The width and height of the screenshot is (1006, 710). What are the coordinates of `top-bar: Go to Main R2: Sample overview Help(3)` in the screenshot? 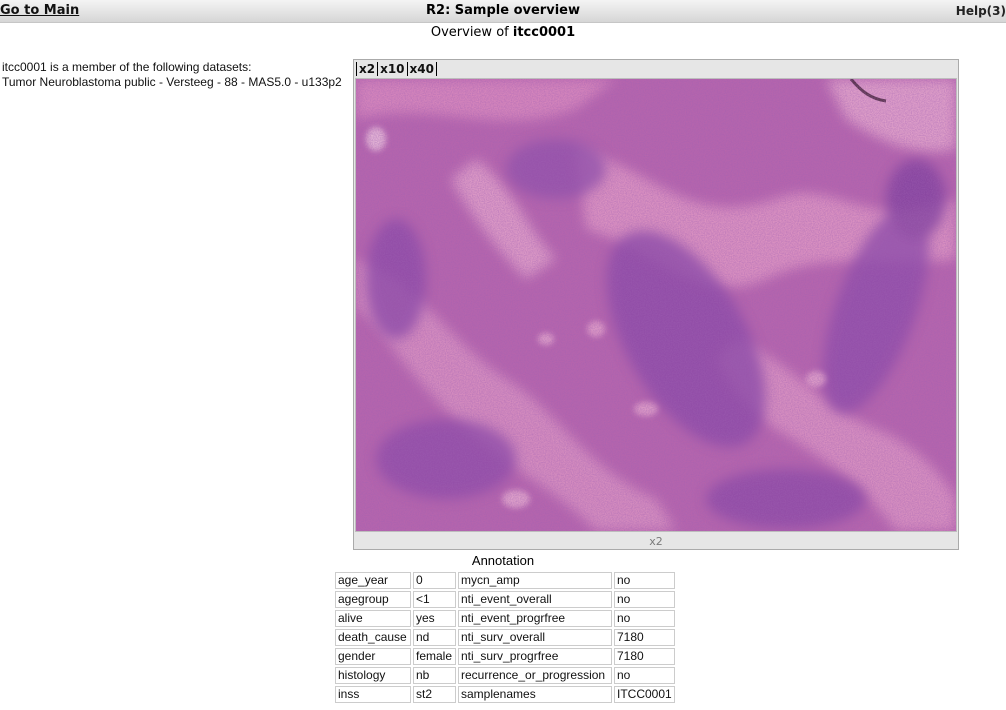 It's located at (503, 11).